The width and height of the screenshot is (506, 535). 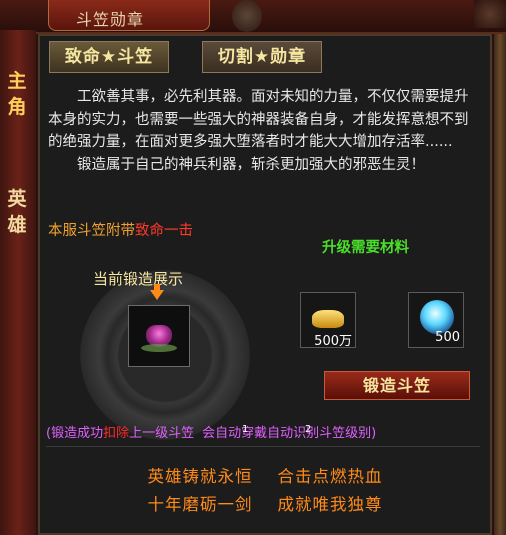 I want to click on side-tab-label: 角, so click(x=17, y=107).